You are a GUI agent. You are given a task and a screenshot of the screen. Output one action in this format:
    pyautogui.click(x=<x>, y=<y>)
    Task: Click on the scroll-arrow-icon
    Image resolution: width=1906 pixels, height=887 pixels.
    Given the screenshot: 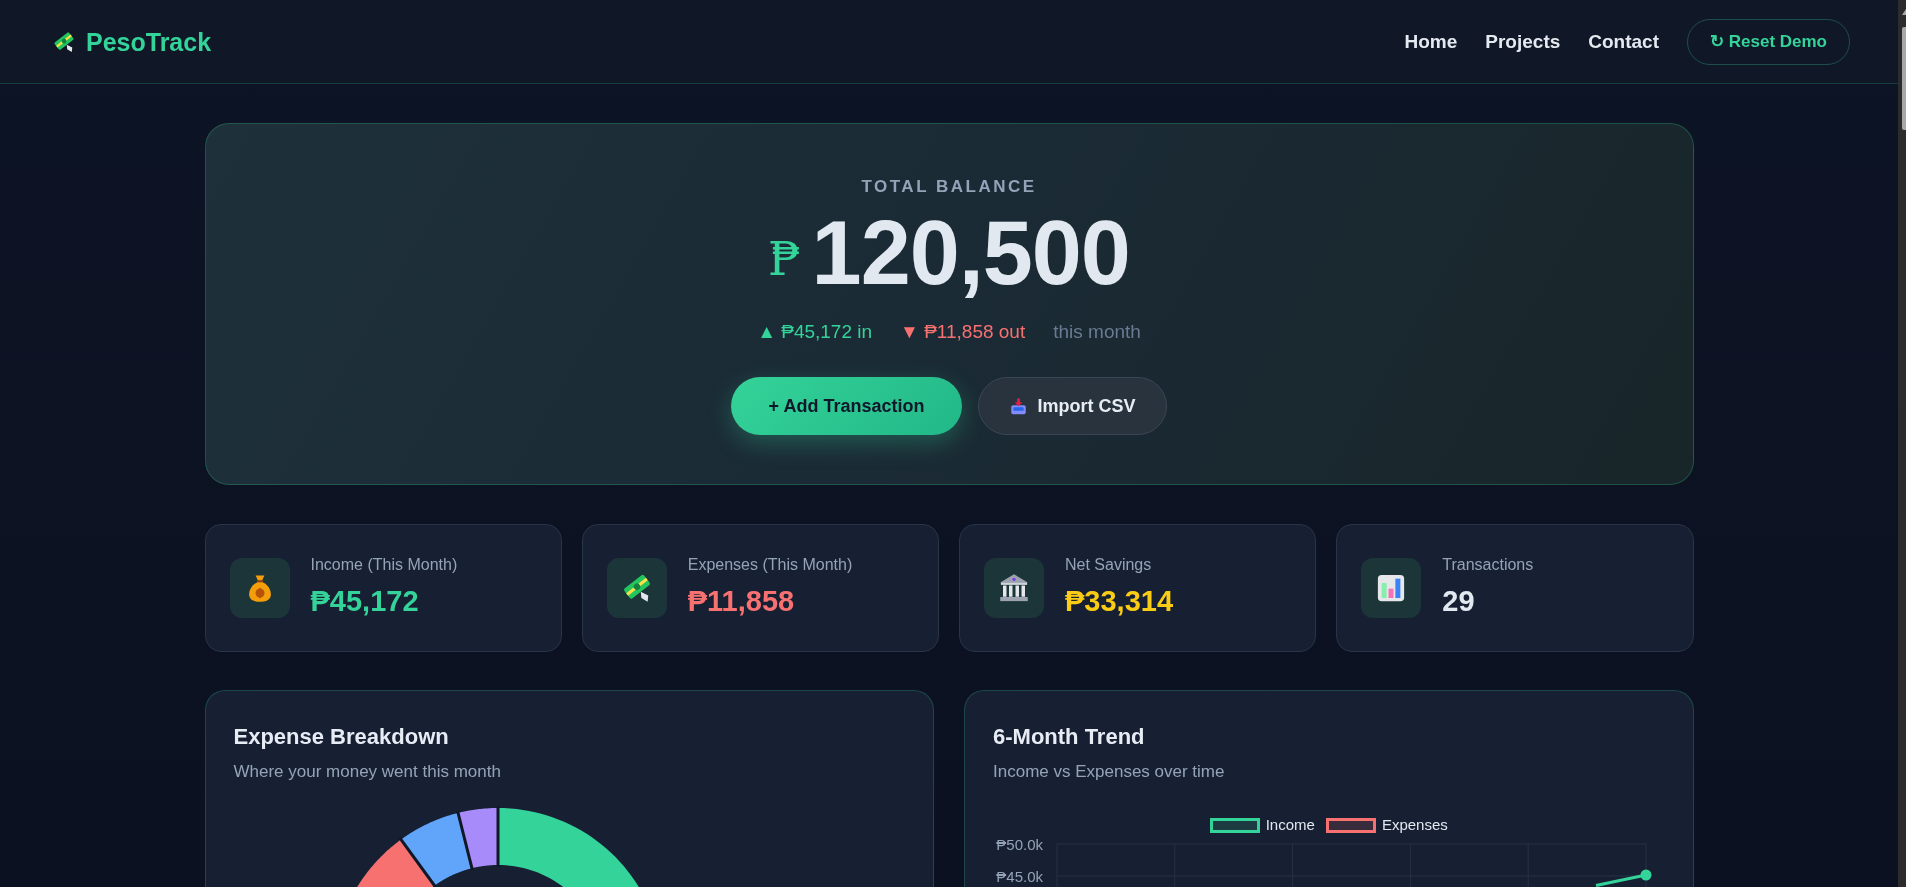 What is the action you would take?
    pyautogui.click(x=1904, y=12)
    